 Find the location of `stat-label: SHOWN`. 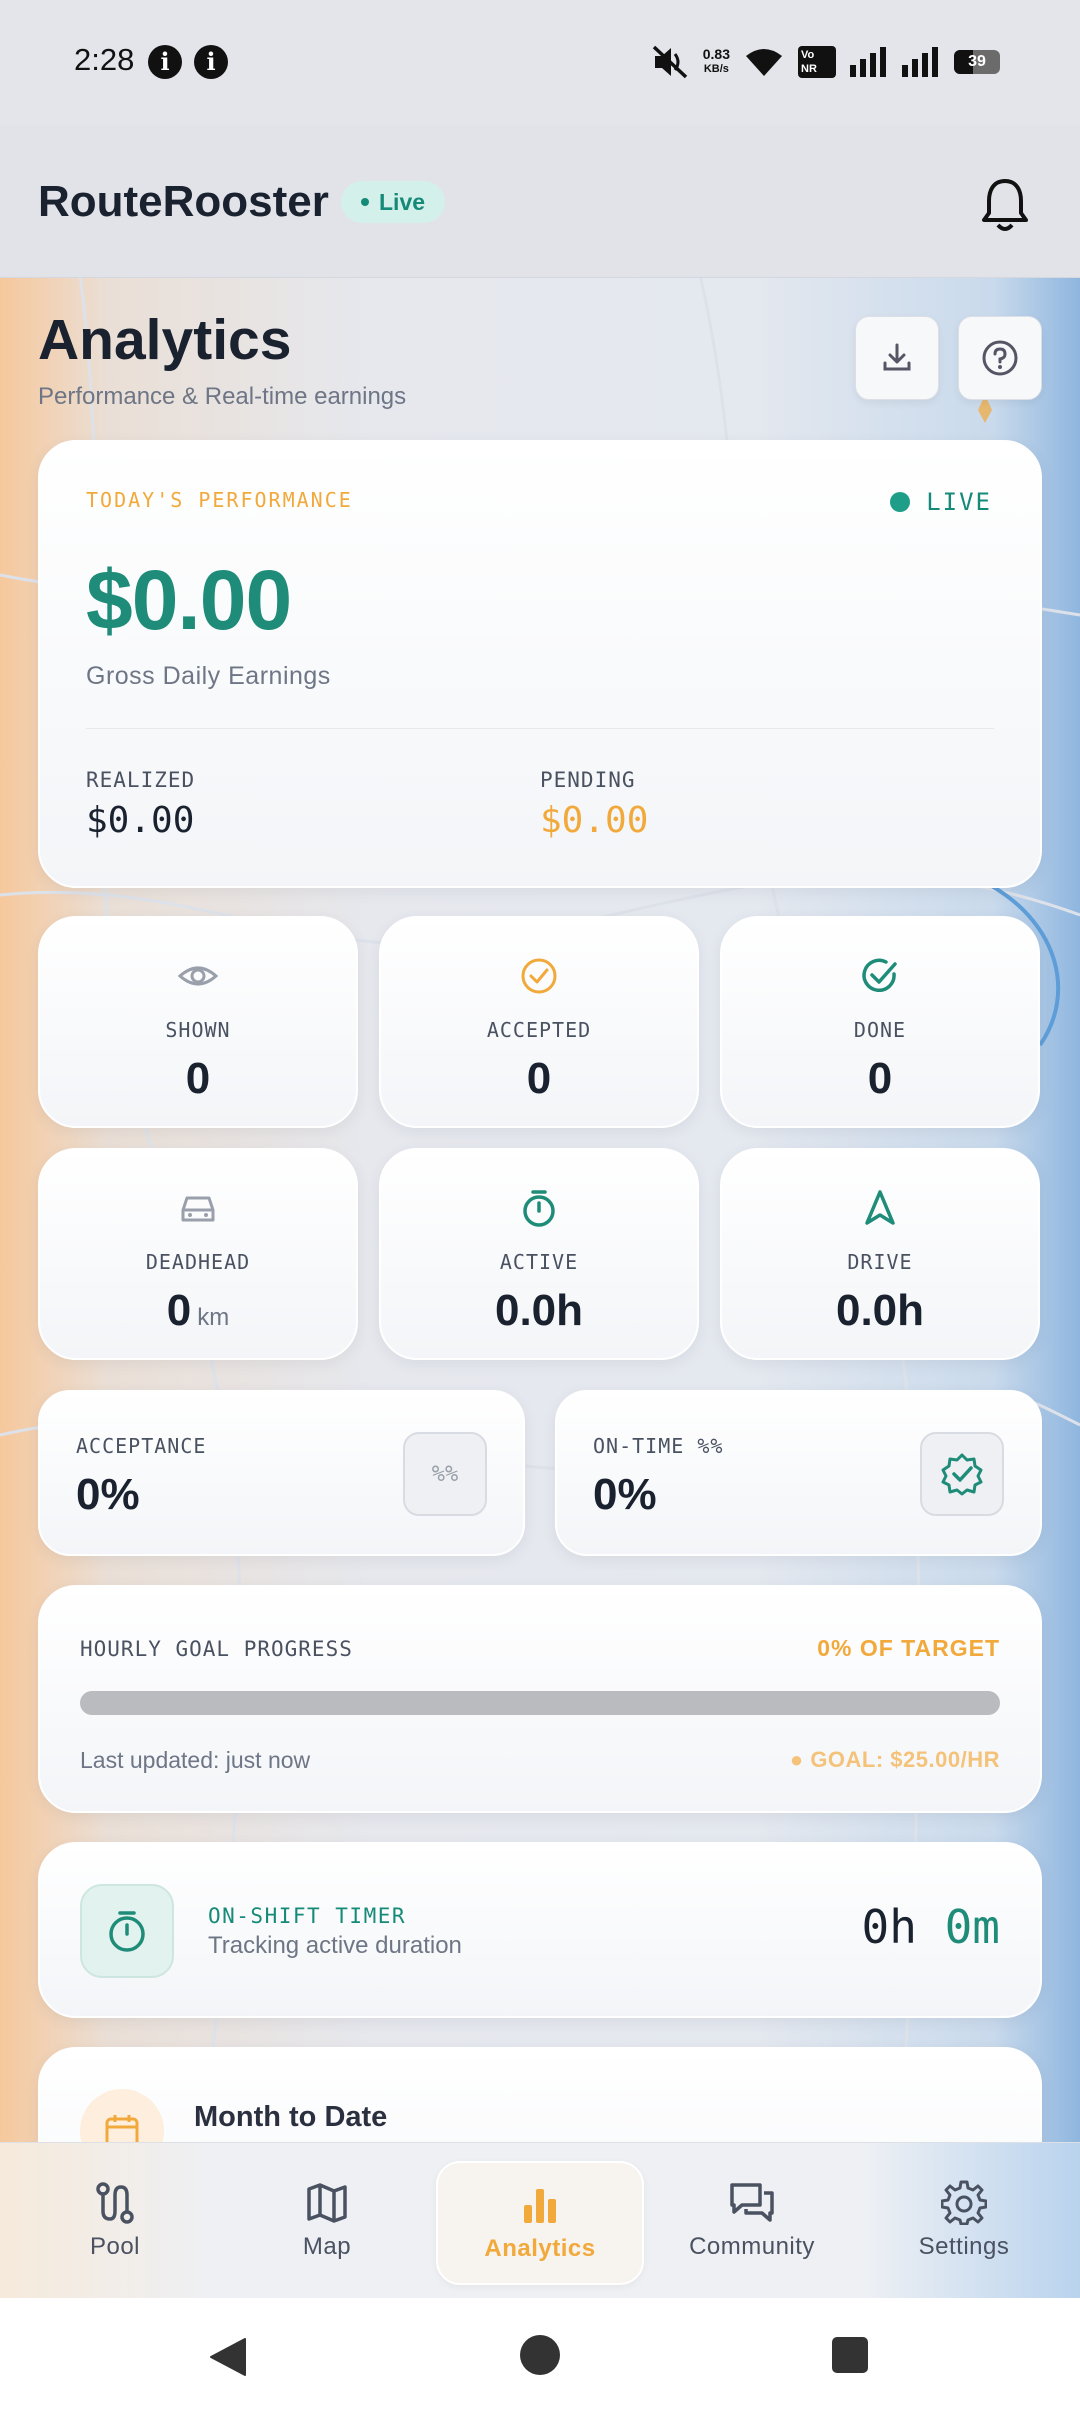

stat-label: SHOWN is located at coordinates (198, 1030).